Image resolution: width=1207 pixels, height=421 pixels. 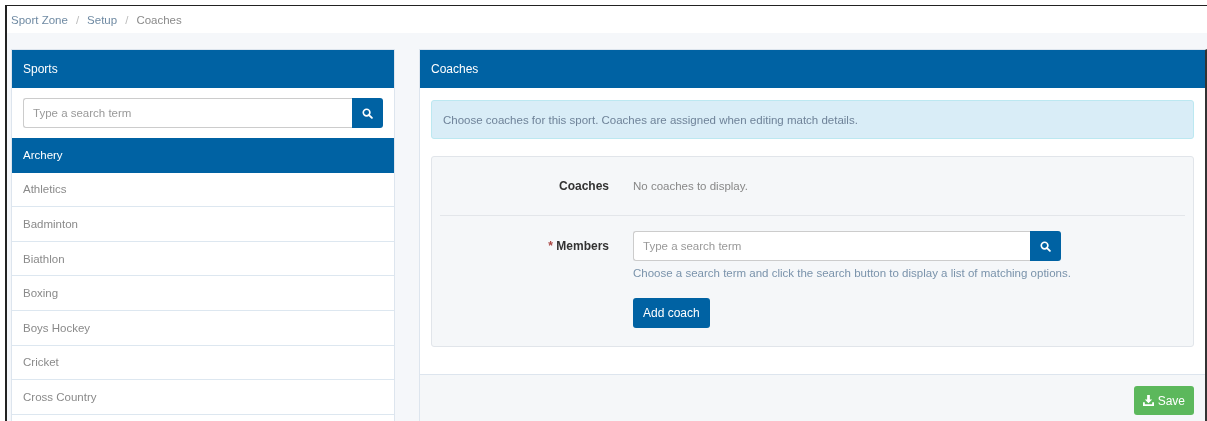 What do you see at coordinates (203, 259) in the screenshot?
I see `sport-list-item: Biathlon` at bounding box center [203, 259].